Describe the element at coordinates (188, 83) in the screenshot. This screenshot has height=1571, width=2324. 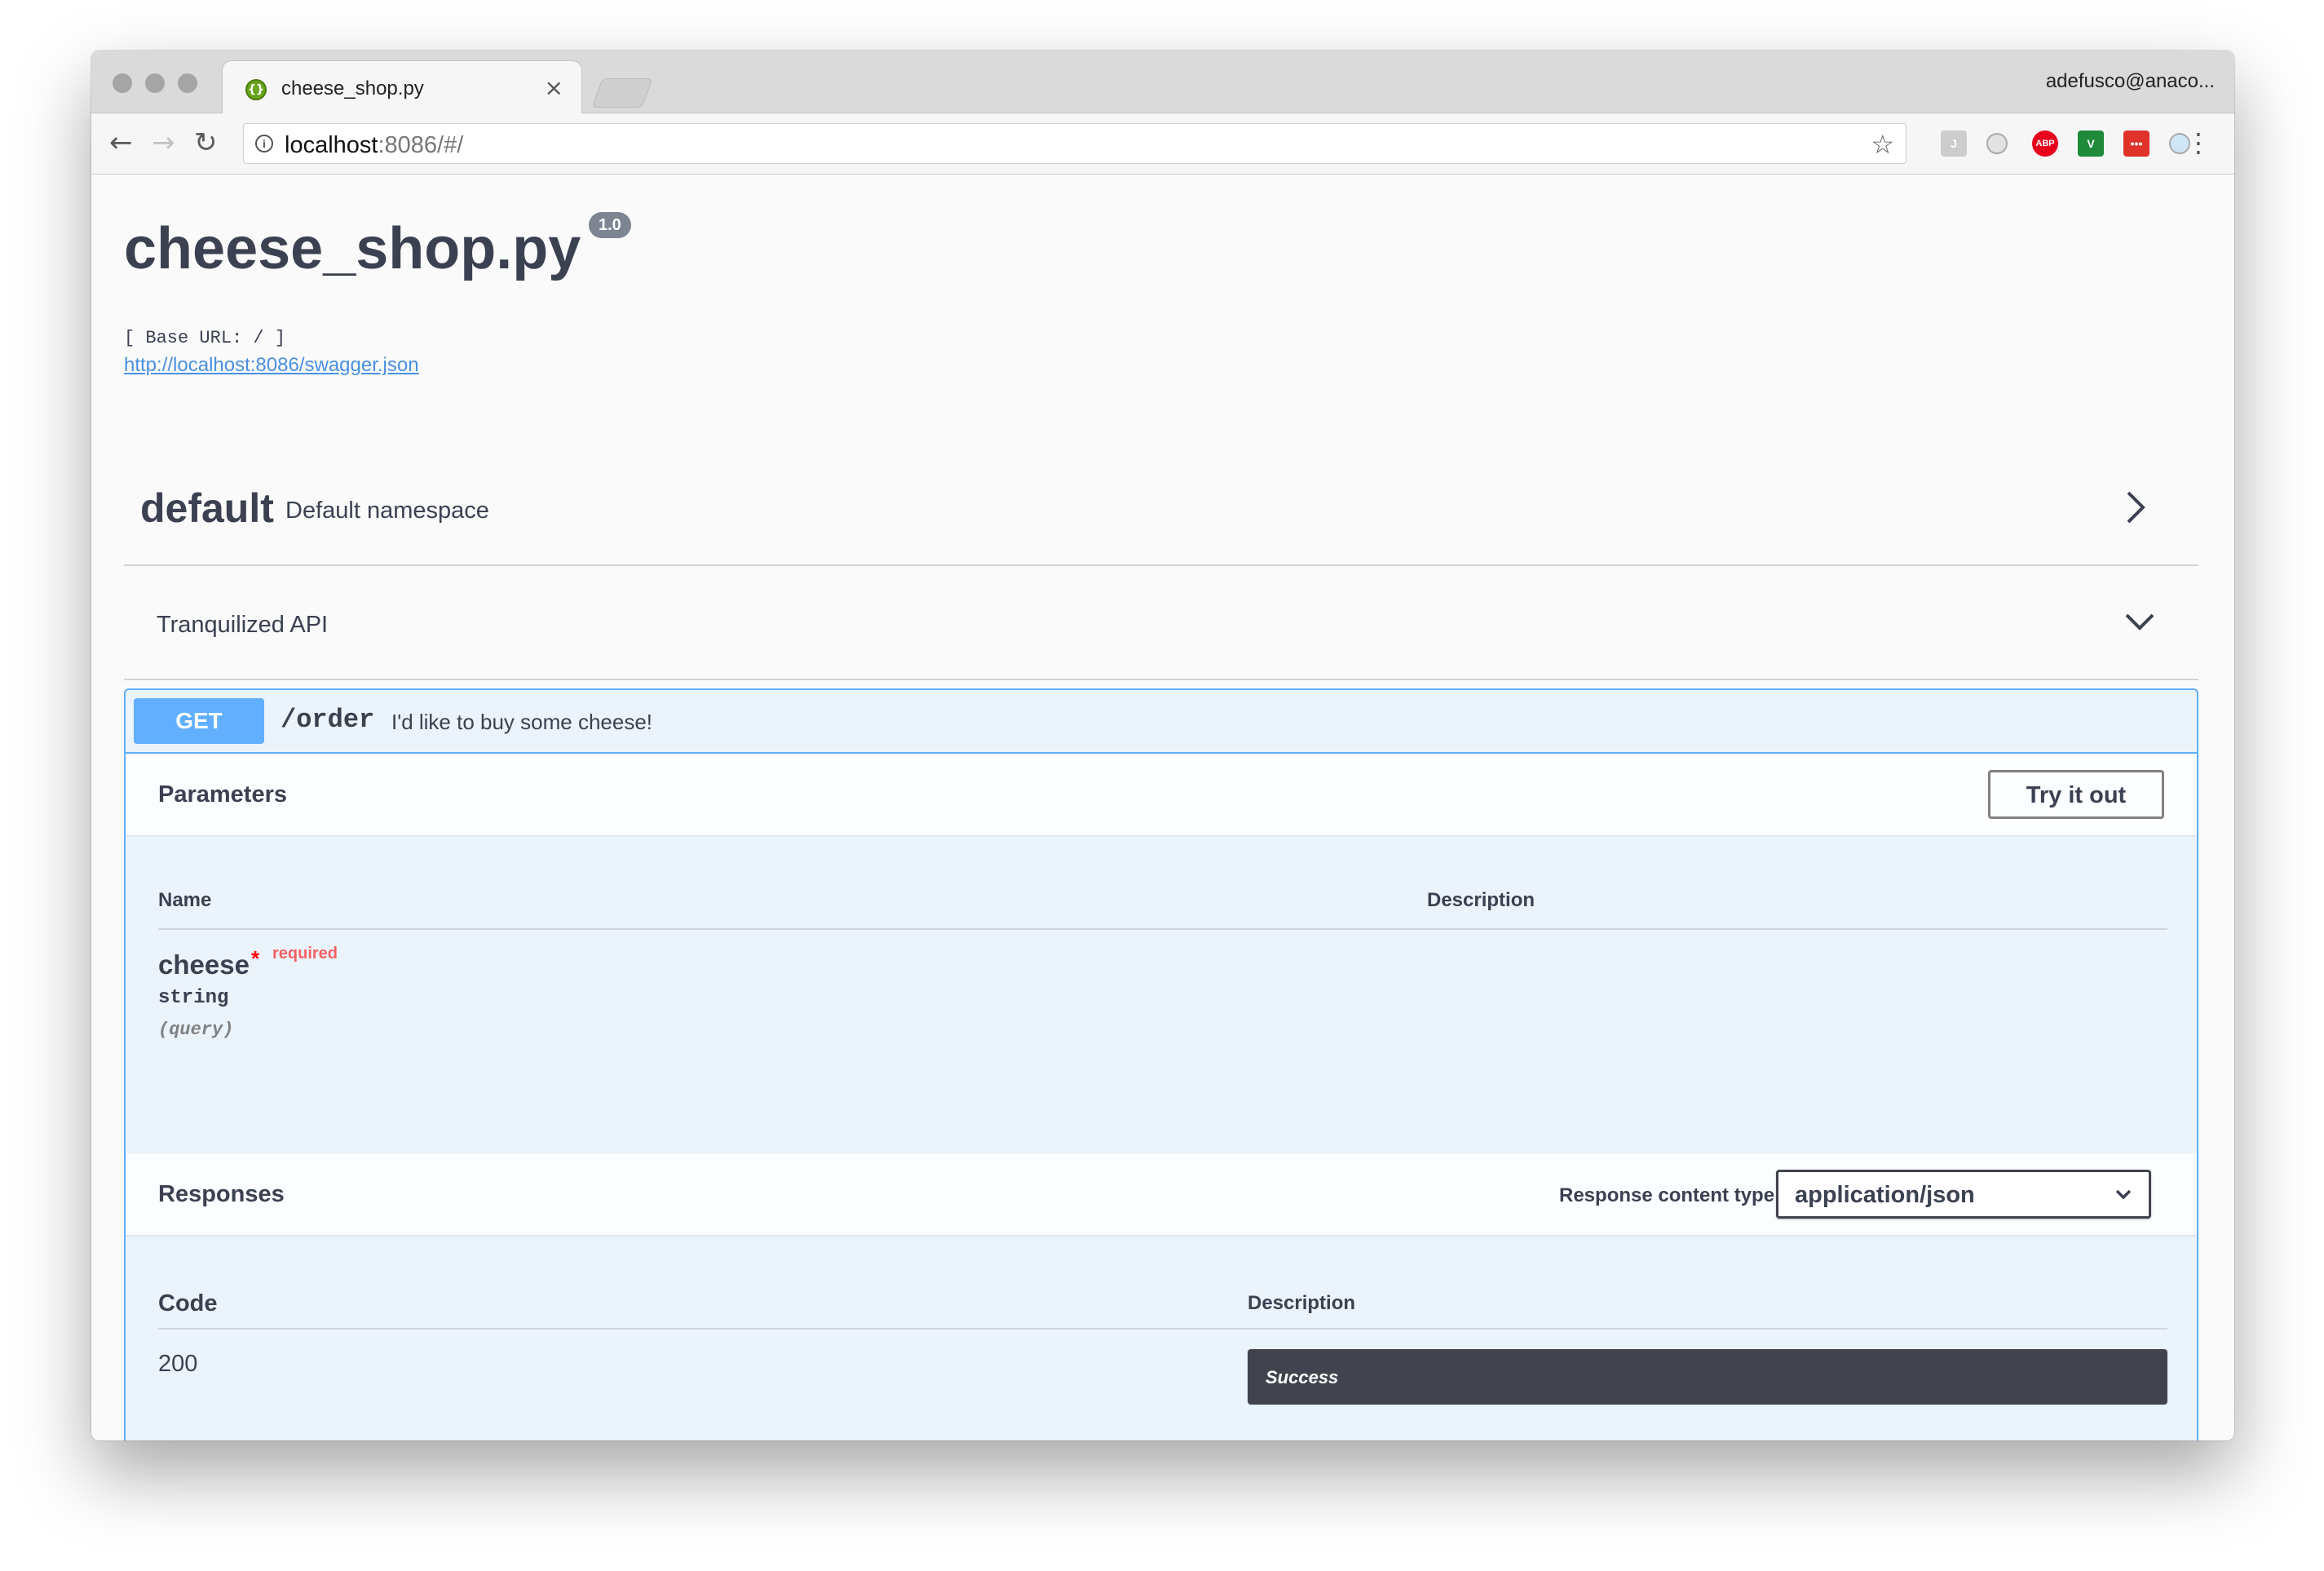
I see `zoom-window-icon` at that location.